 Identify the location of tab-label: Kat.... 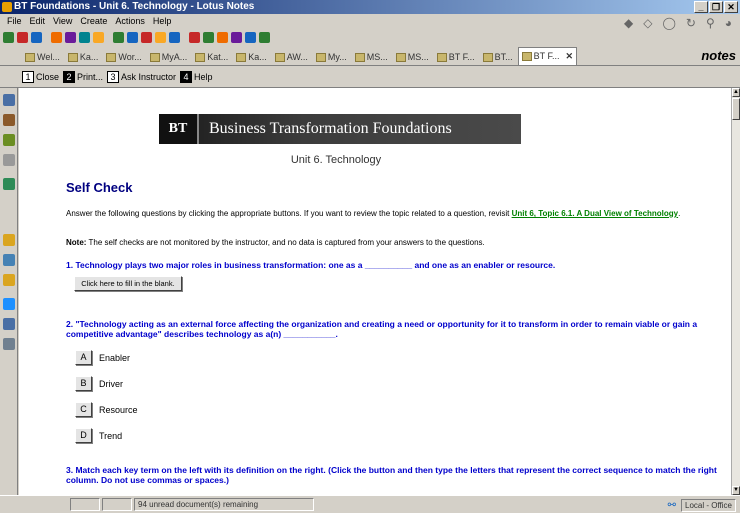
(218, 56).